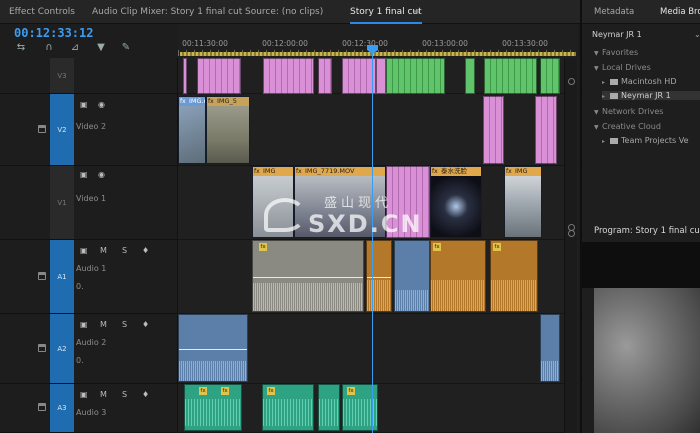 The width and height of the screenshot is (700, 433). Describe the element at coordinates (647, 126) in the screenshot. I see `tree-creative-cloud: ▼ Creative Cloud` at that location.